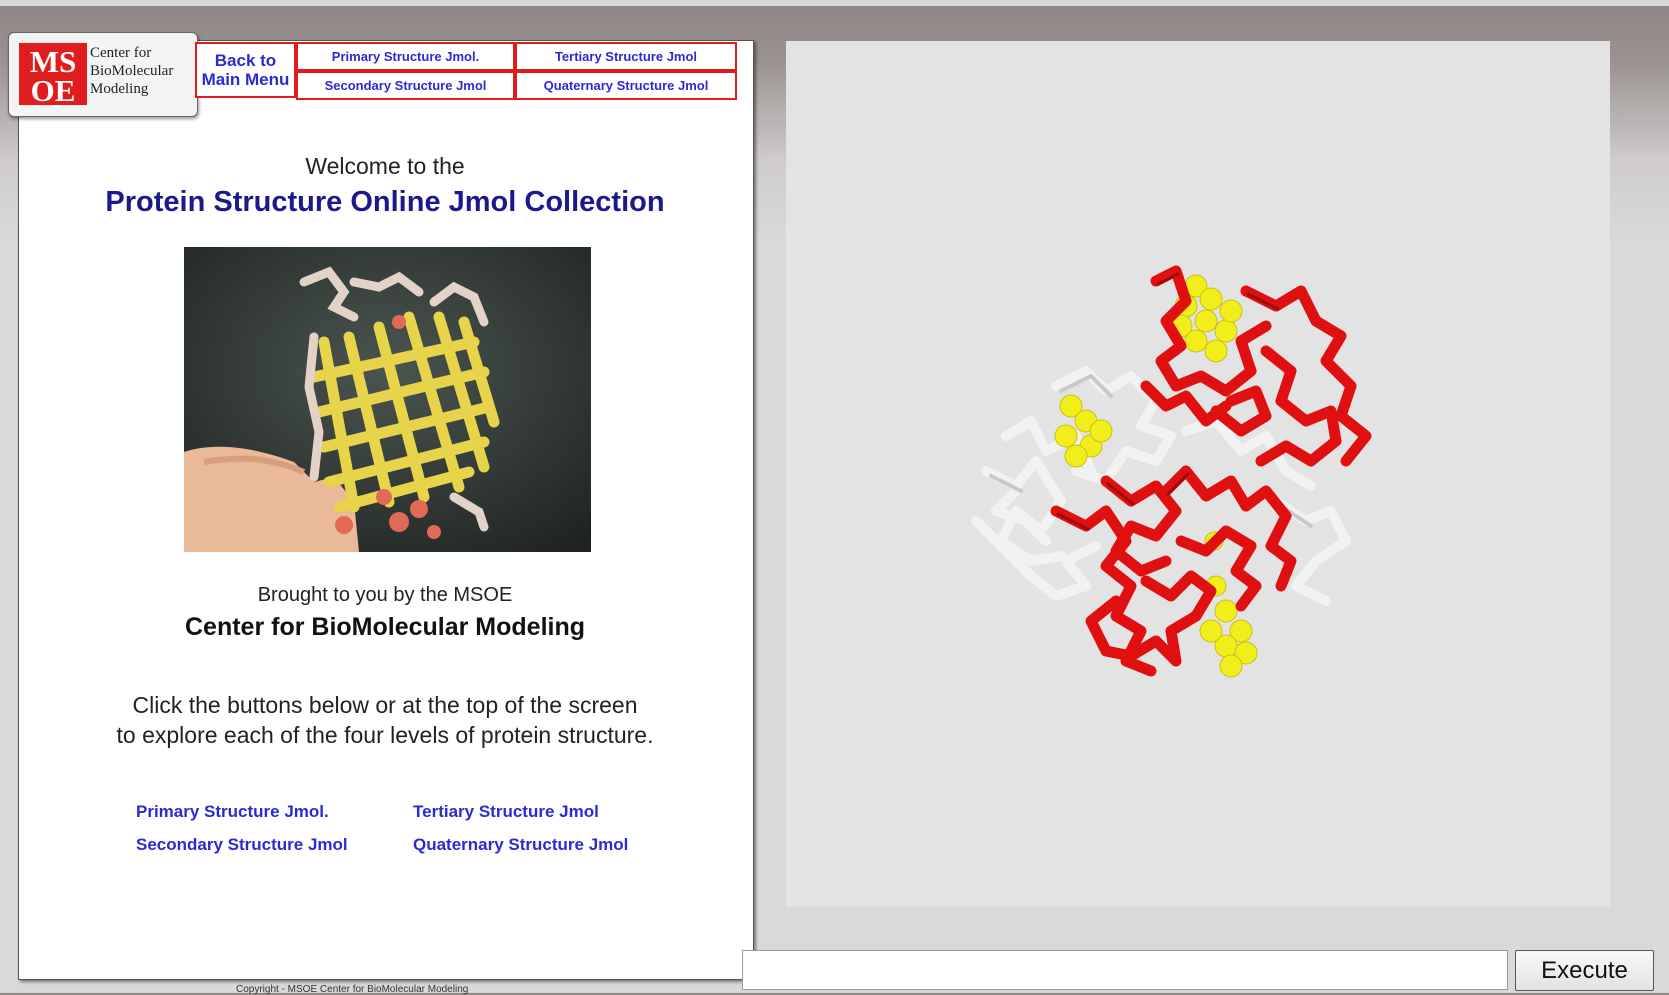 This screenshot has height=995, width=1669. Describe the element at coordinates (385, 595) in the screenshot. I see `brought-to-you-text: Brought to you by the MSOE` at that location.